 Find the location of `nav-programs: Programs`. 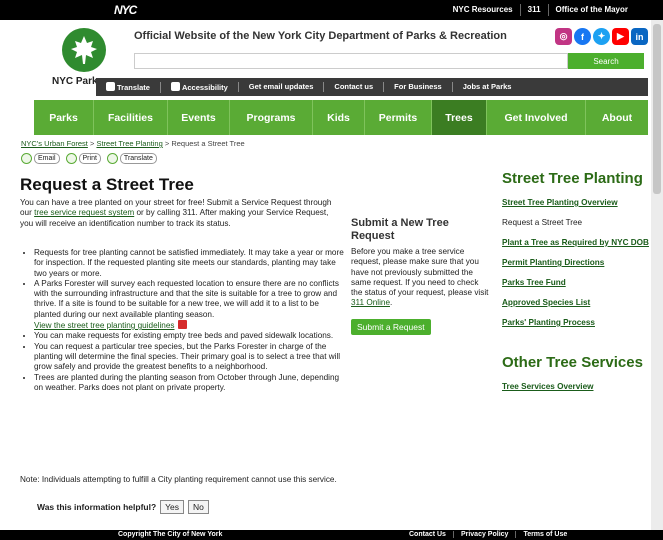

nav-programs: Programs is located at coordinates (271, 117).